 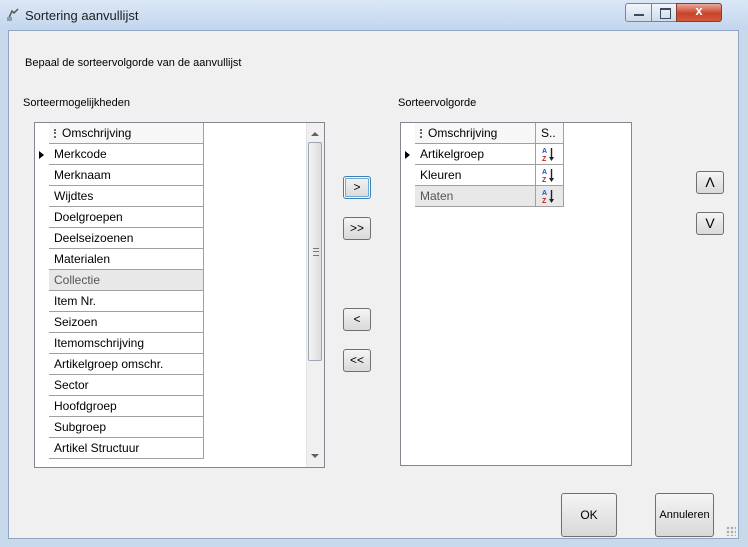 I want to click on sort-order-row: Artikelgroep A Z, so click(x=516, y=154).